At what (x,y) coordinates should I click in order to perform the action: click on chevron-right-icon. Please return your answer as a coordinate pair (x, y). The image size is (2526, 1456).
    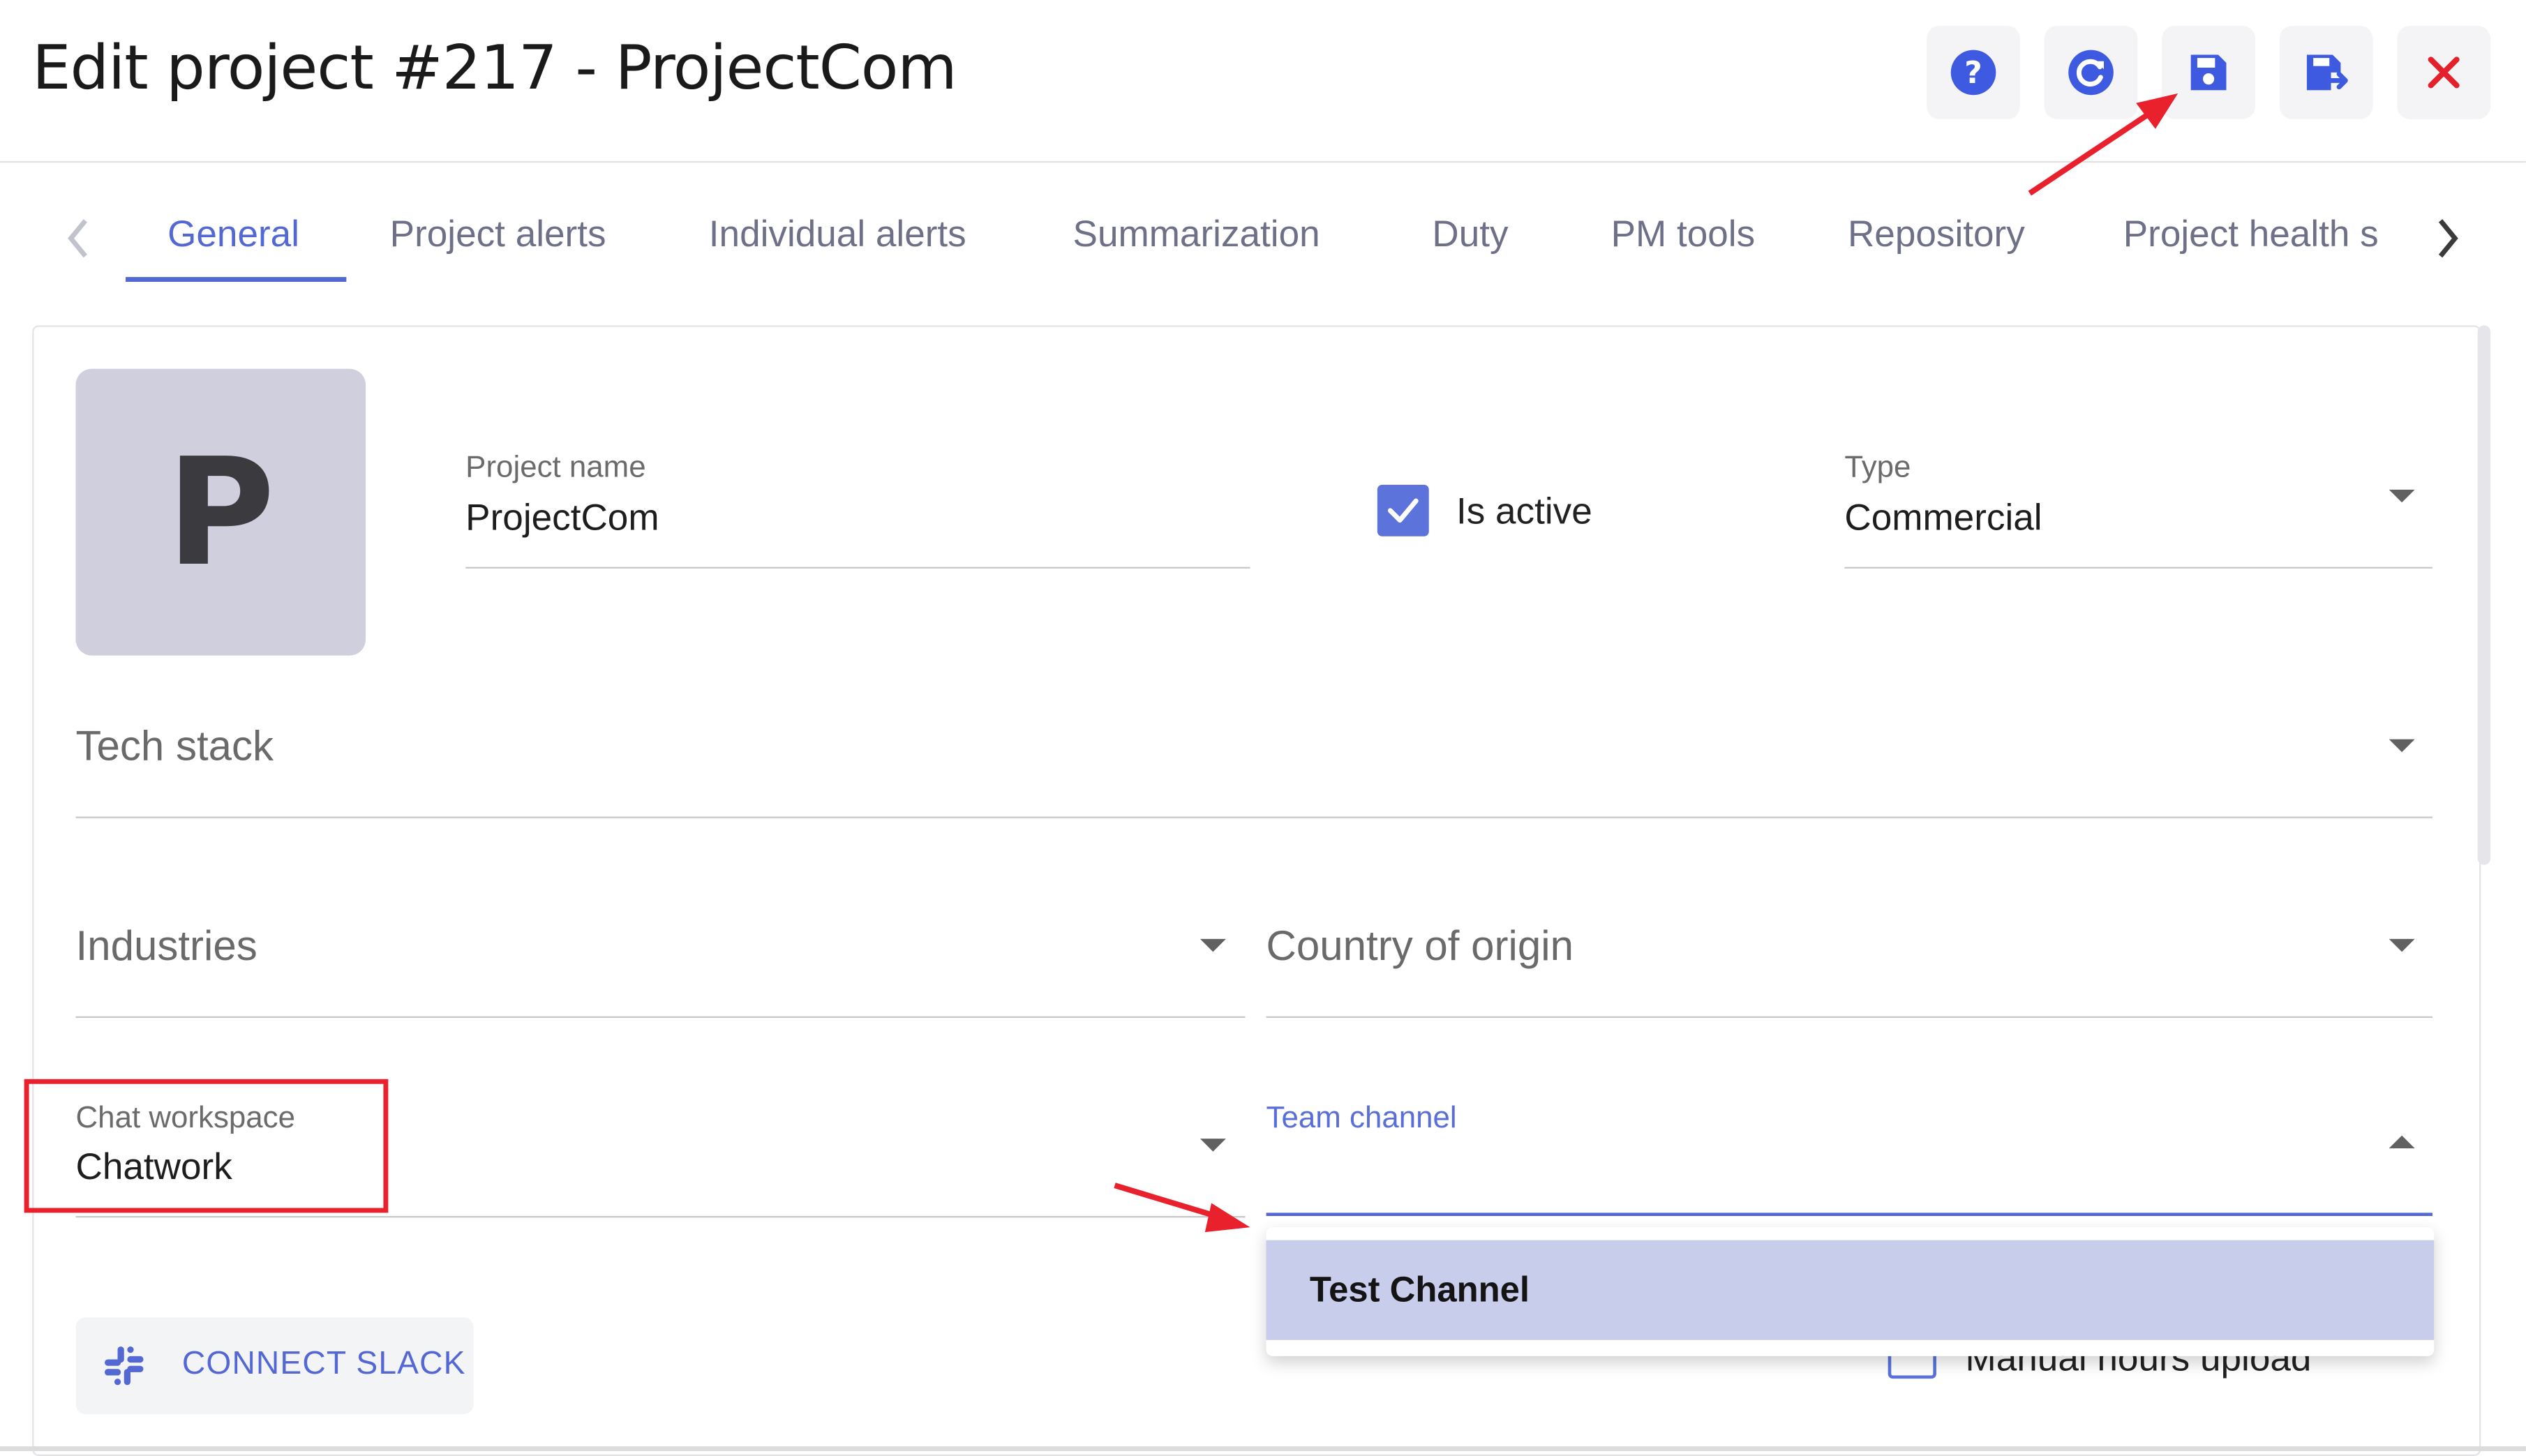
    Looking at the image, I should click on (2448, 238).